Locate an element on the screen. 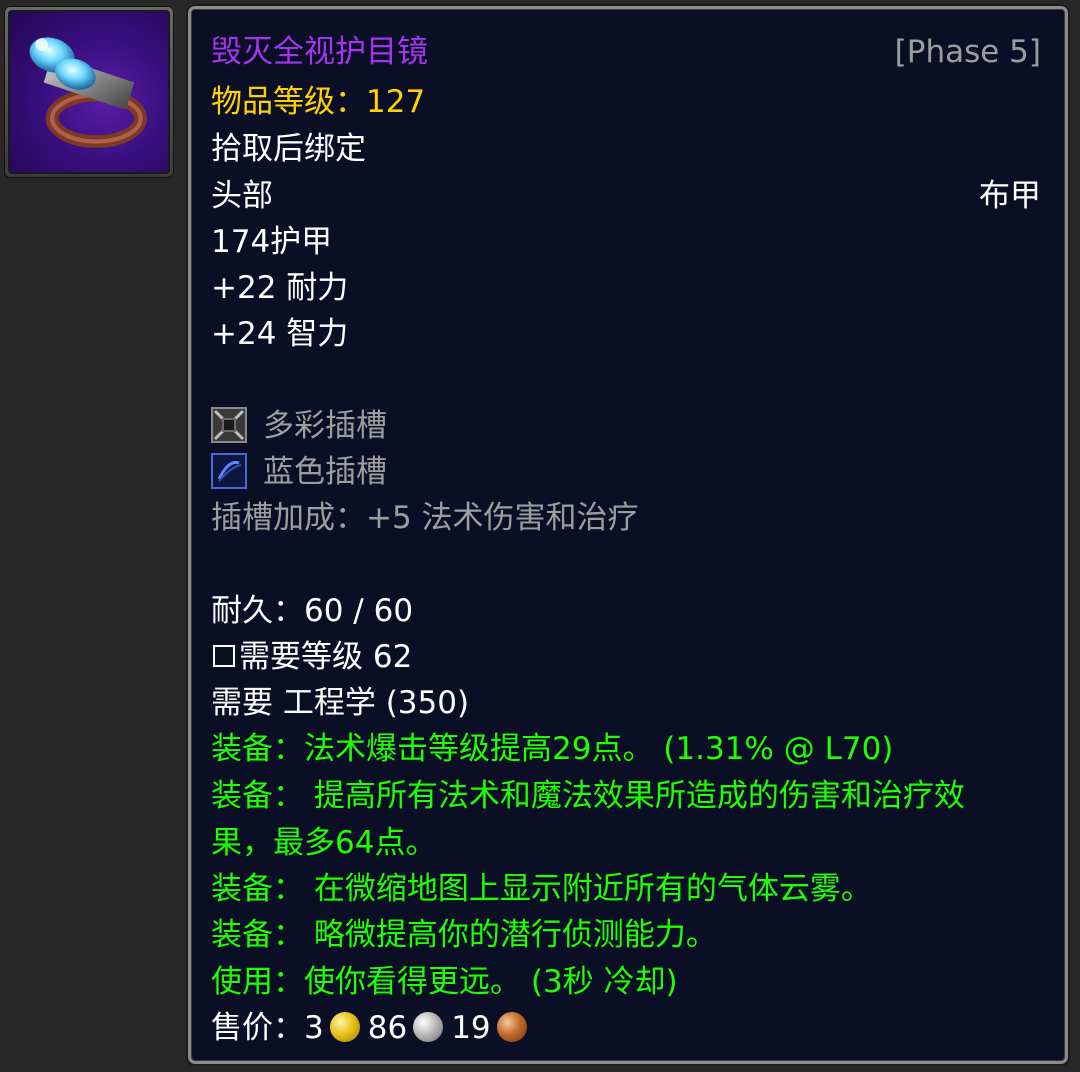 The image size is (1080, 1072). meta-socket-label: 多彩插槽 is located at coordinates (325, 426).